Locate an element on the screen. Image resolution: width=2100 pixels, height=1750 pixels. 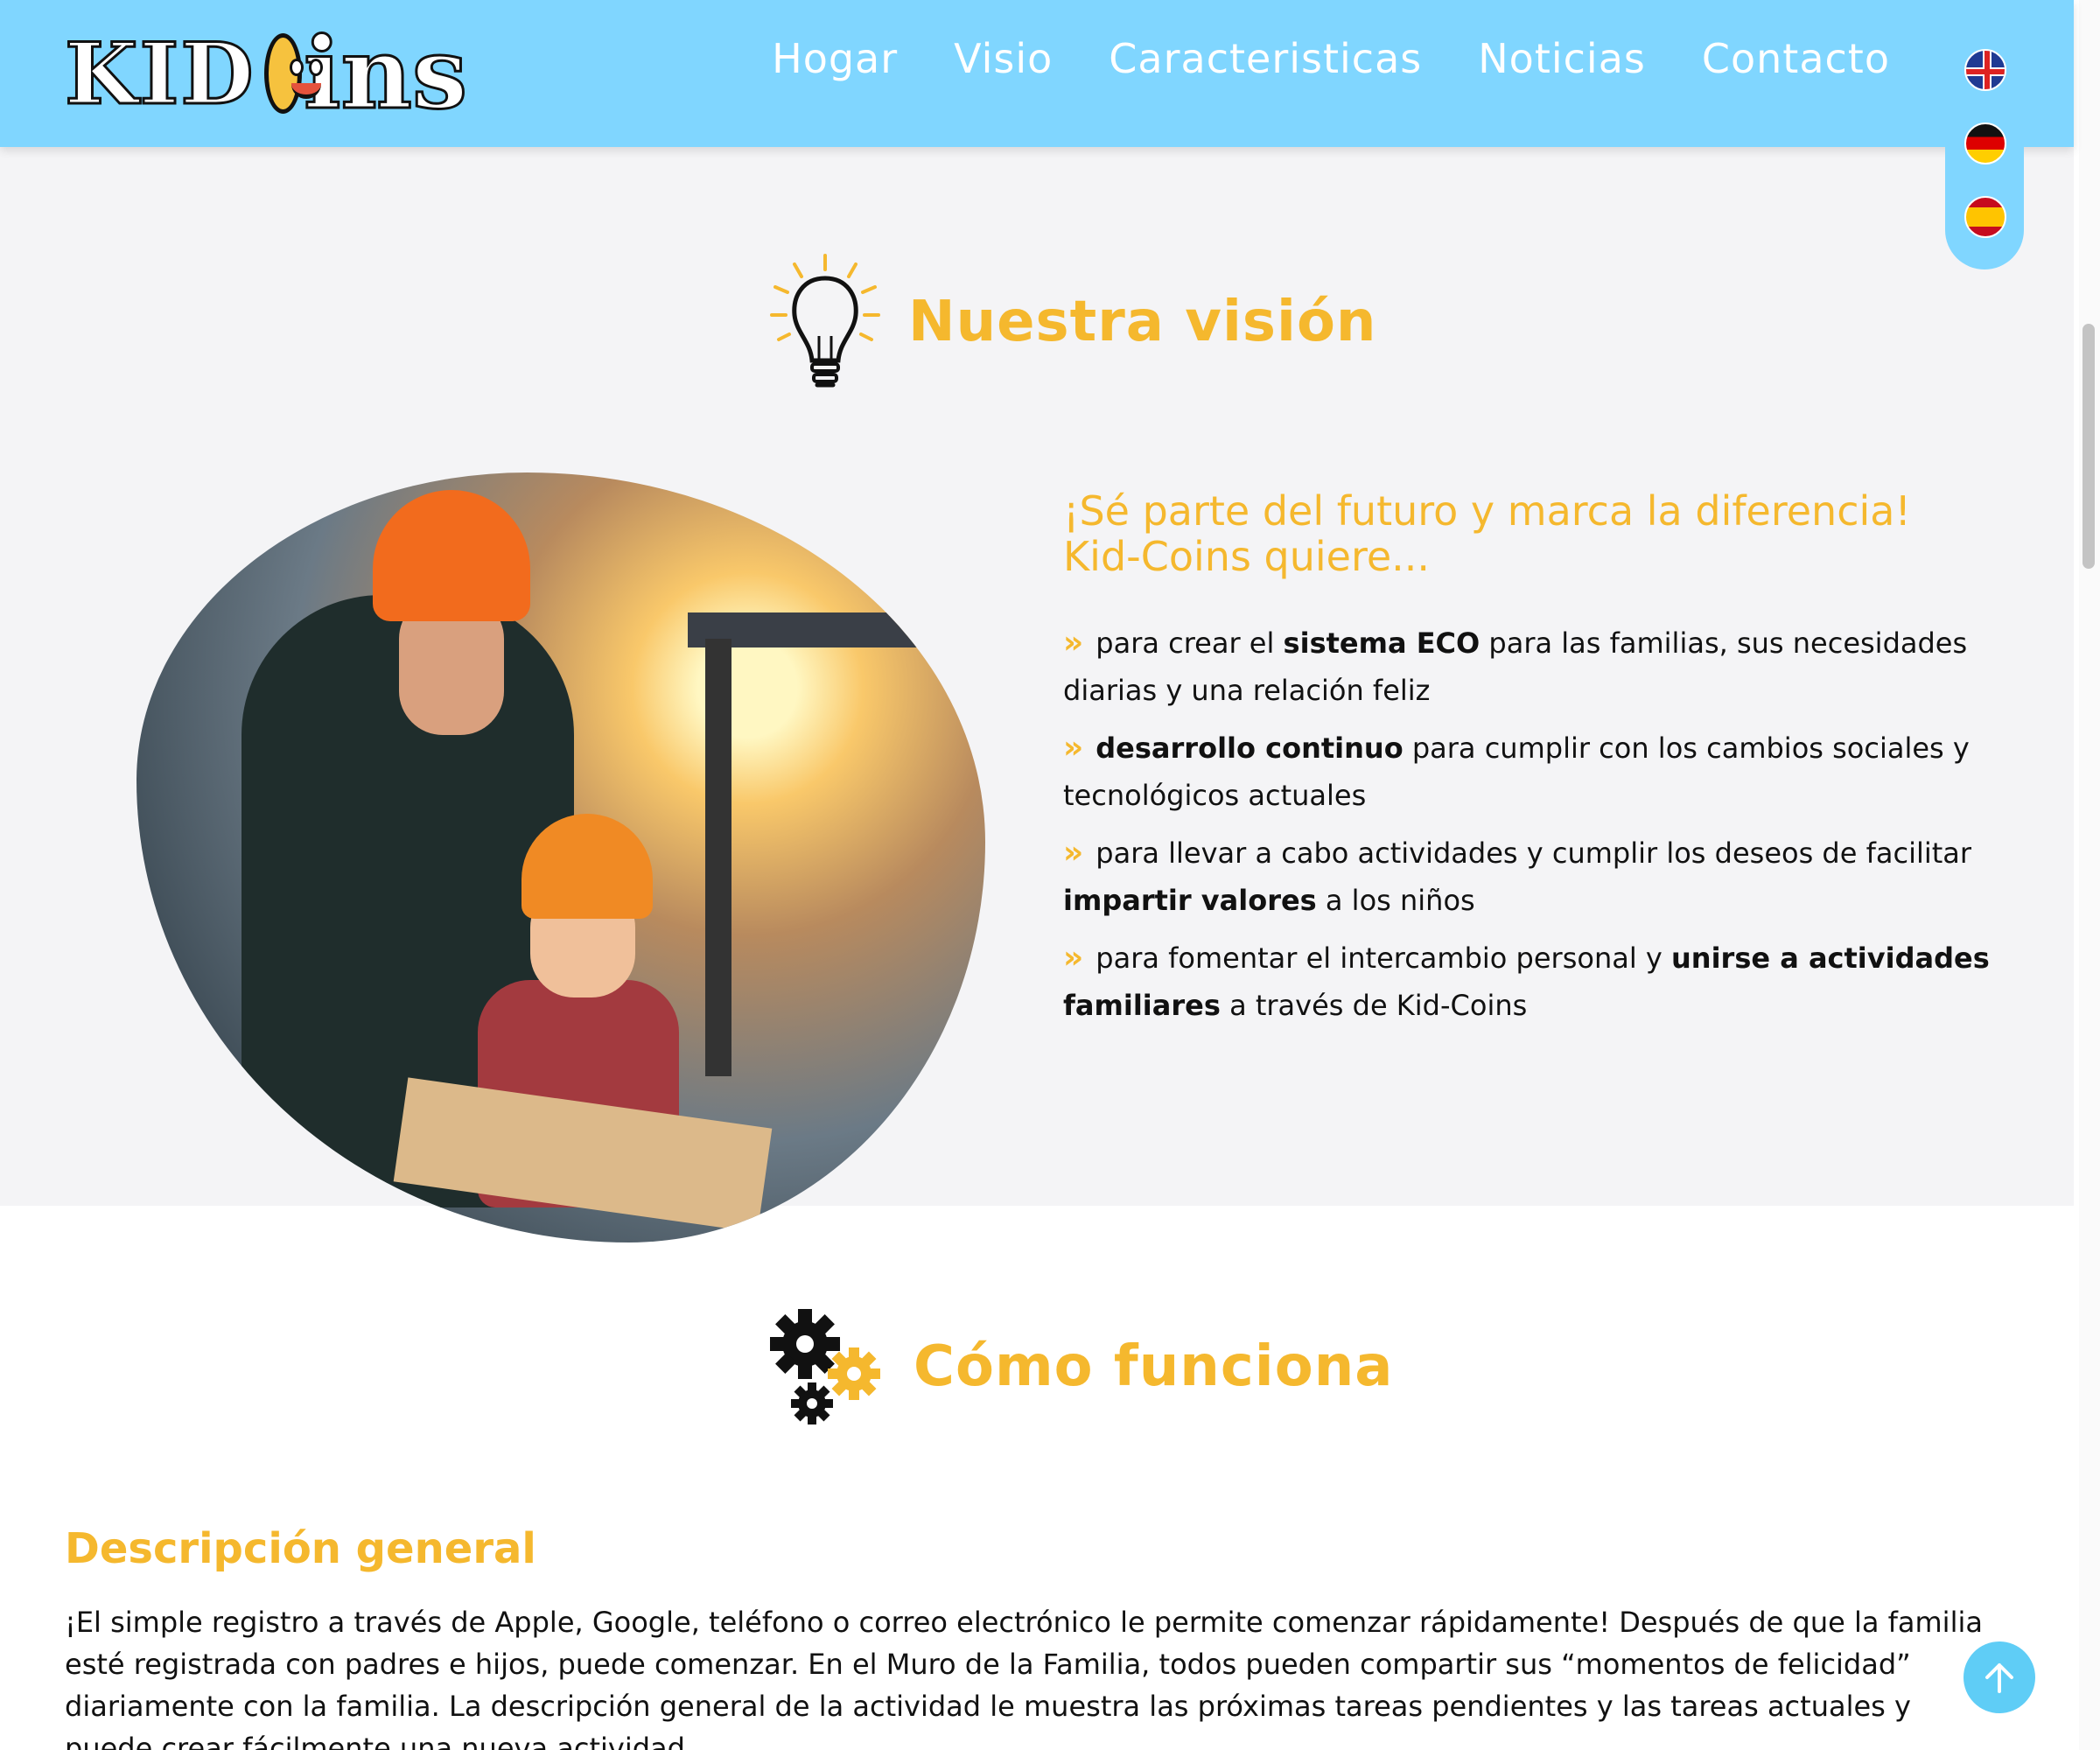
lightbulb-icon is located at coordinates (825, 321).